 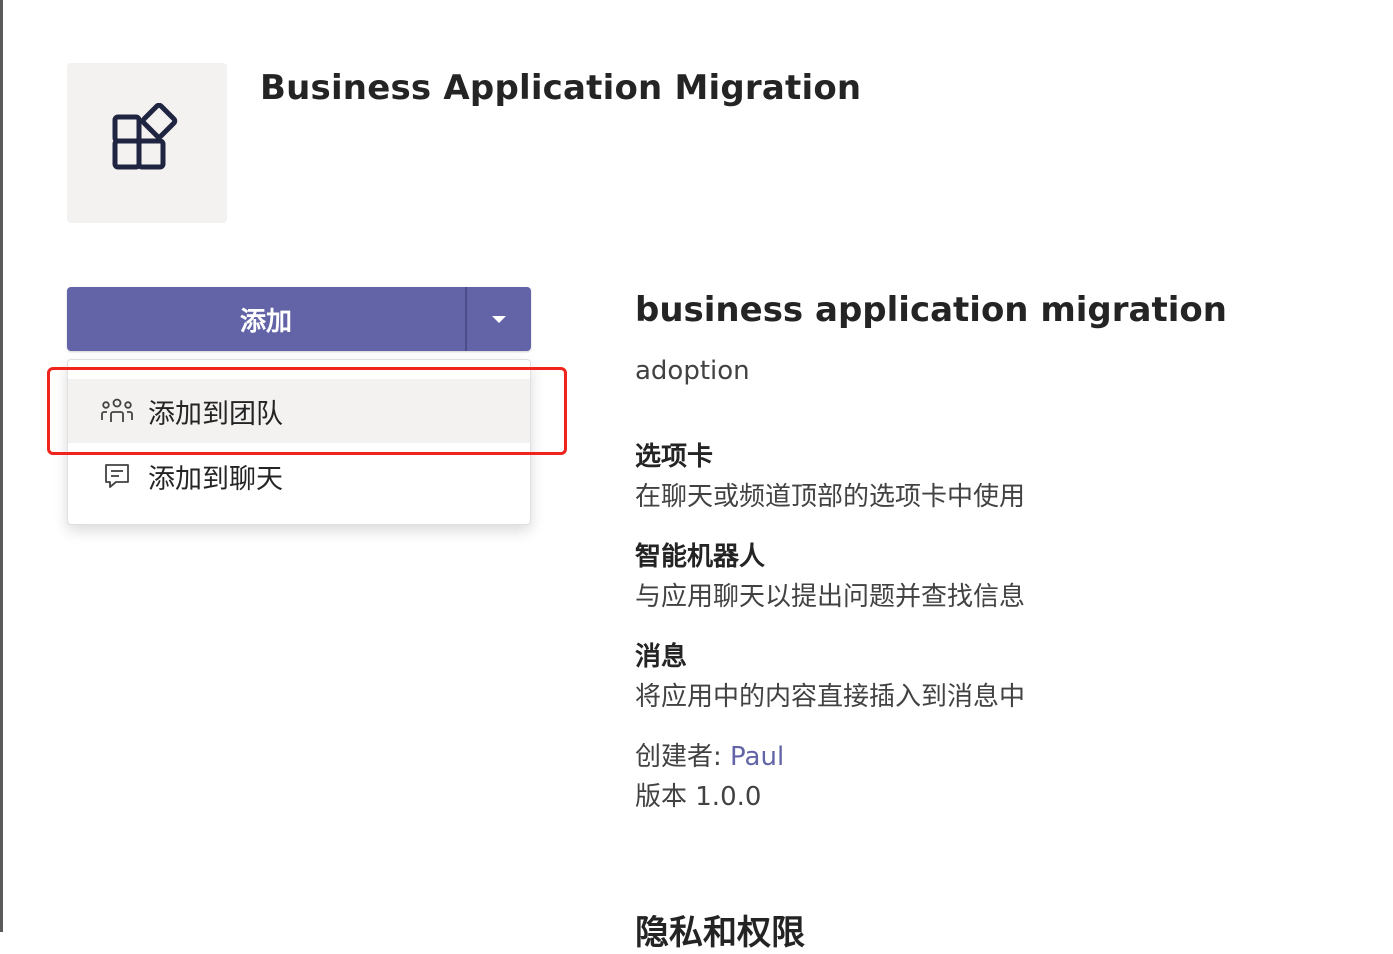 I want to click on capability-description: 与应用聊天以提出问题并查找信息, so click(x=830, y=597).